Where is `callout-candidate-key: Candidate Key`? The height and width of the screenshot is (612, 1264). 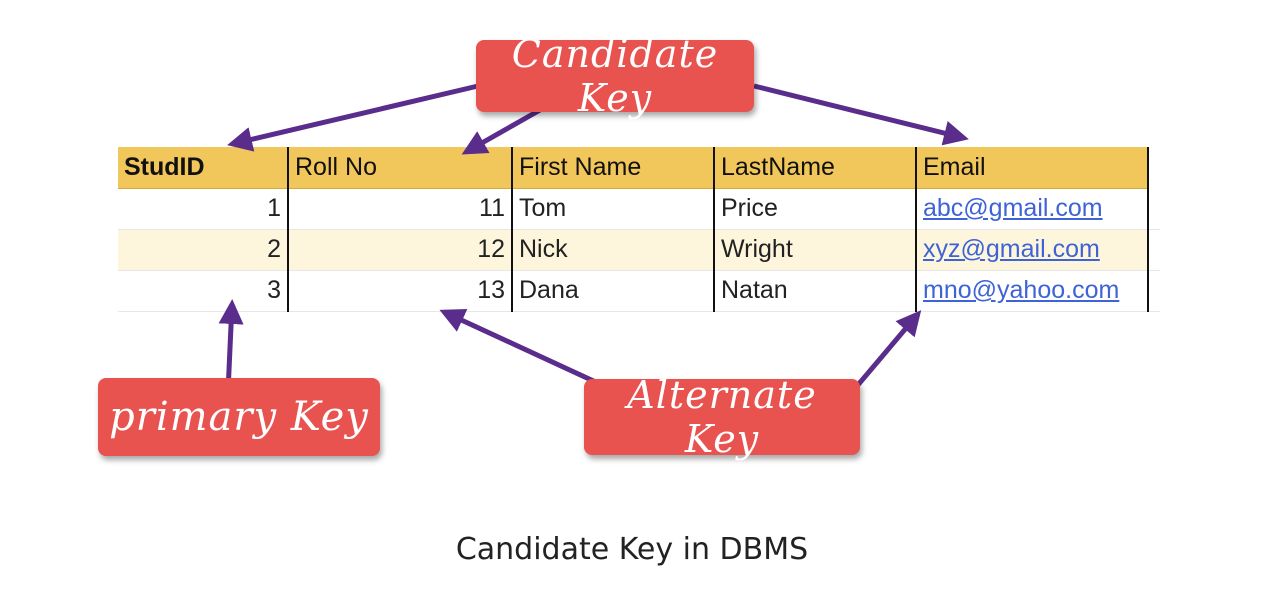 callout-candidate-key: Candidate Key is located at coordinates (615, 76).